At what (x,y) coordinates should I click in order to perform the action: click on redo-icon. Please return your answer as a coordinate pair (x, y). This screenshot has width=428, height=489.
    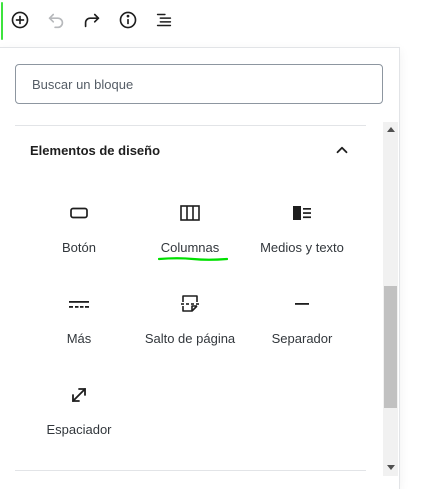
    Looking at the image, I should click on (92, 20).